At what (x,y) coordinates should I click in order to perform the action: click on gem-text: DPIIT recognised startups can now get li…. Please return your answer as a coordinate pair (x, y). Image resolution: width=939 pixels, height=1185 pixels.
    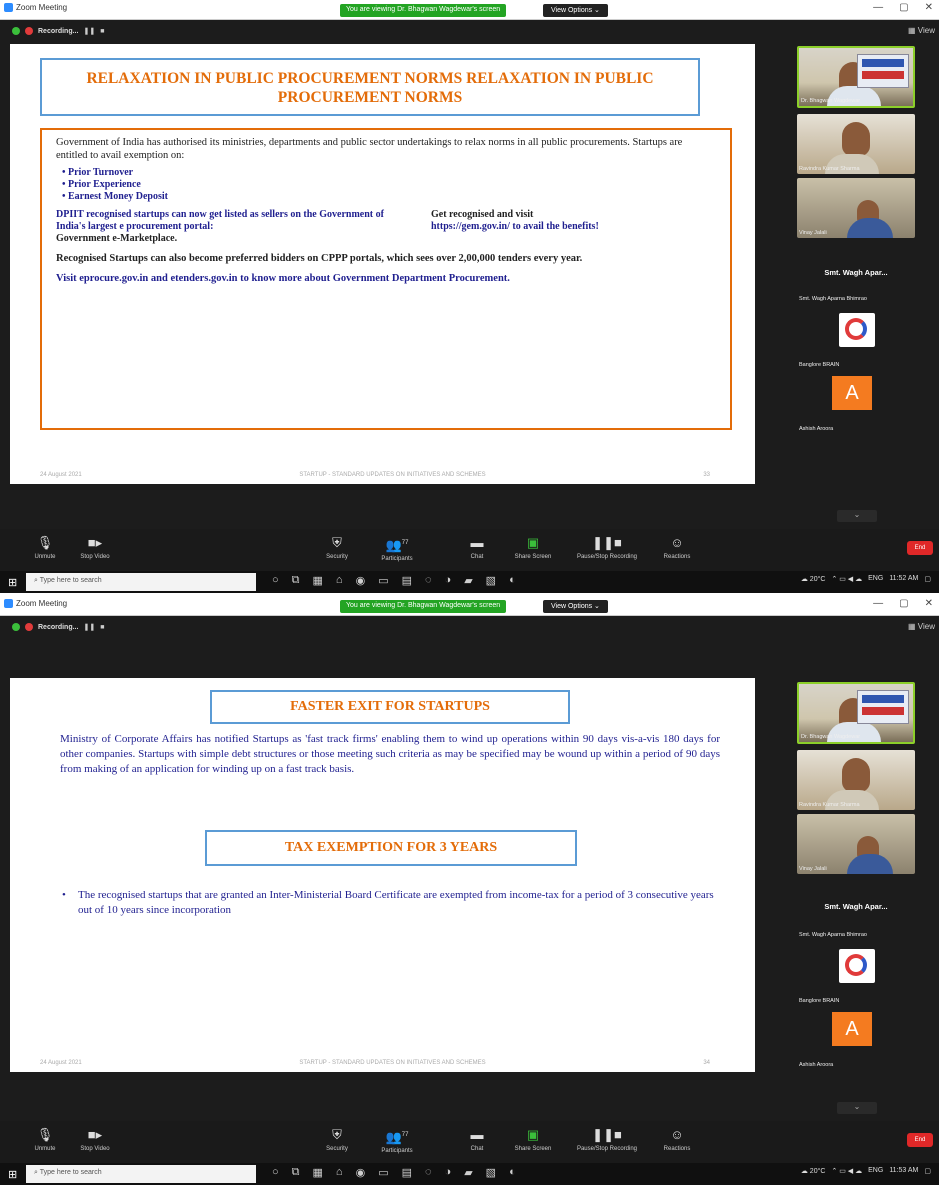
    Looking at the image, I should click on (220, 226).